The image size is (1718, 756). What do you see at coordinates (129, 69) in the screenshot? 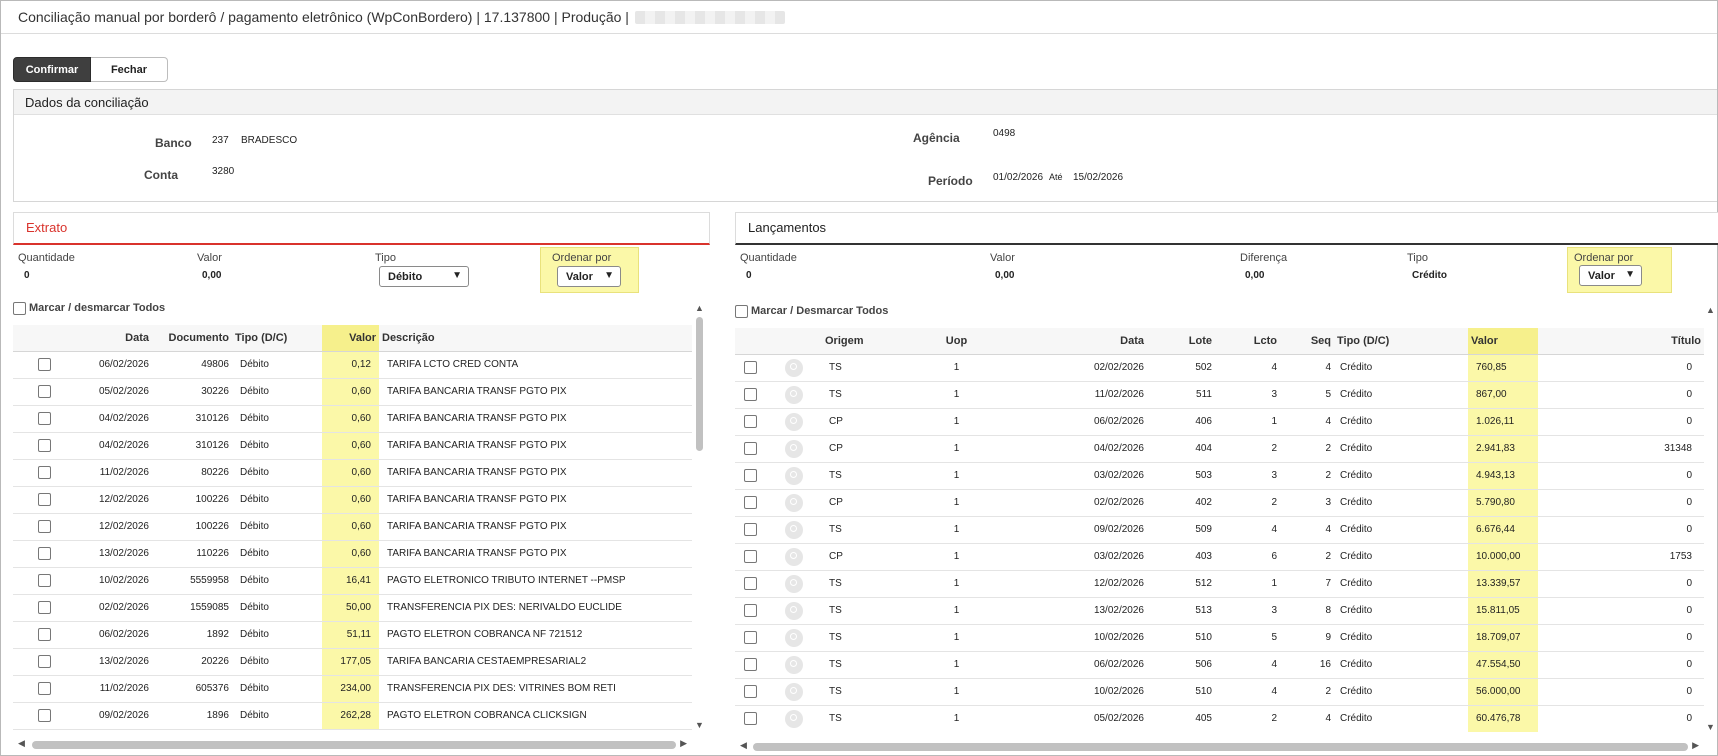
I see `close-button: Fechar` at bounding box center [129, 69].